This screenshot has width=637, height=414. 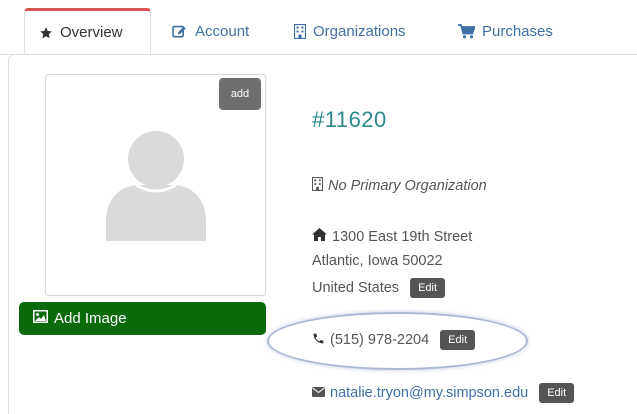 What do you see at coordinates (458, 340) in the screenshot?
I see `edit-phone-button: Edit` at bounding box center [458, 340].